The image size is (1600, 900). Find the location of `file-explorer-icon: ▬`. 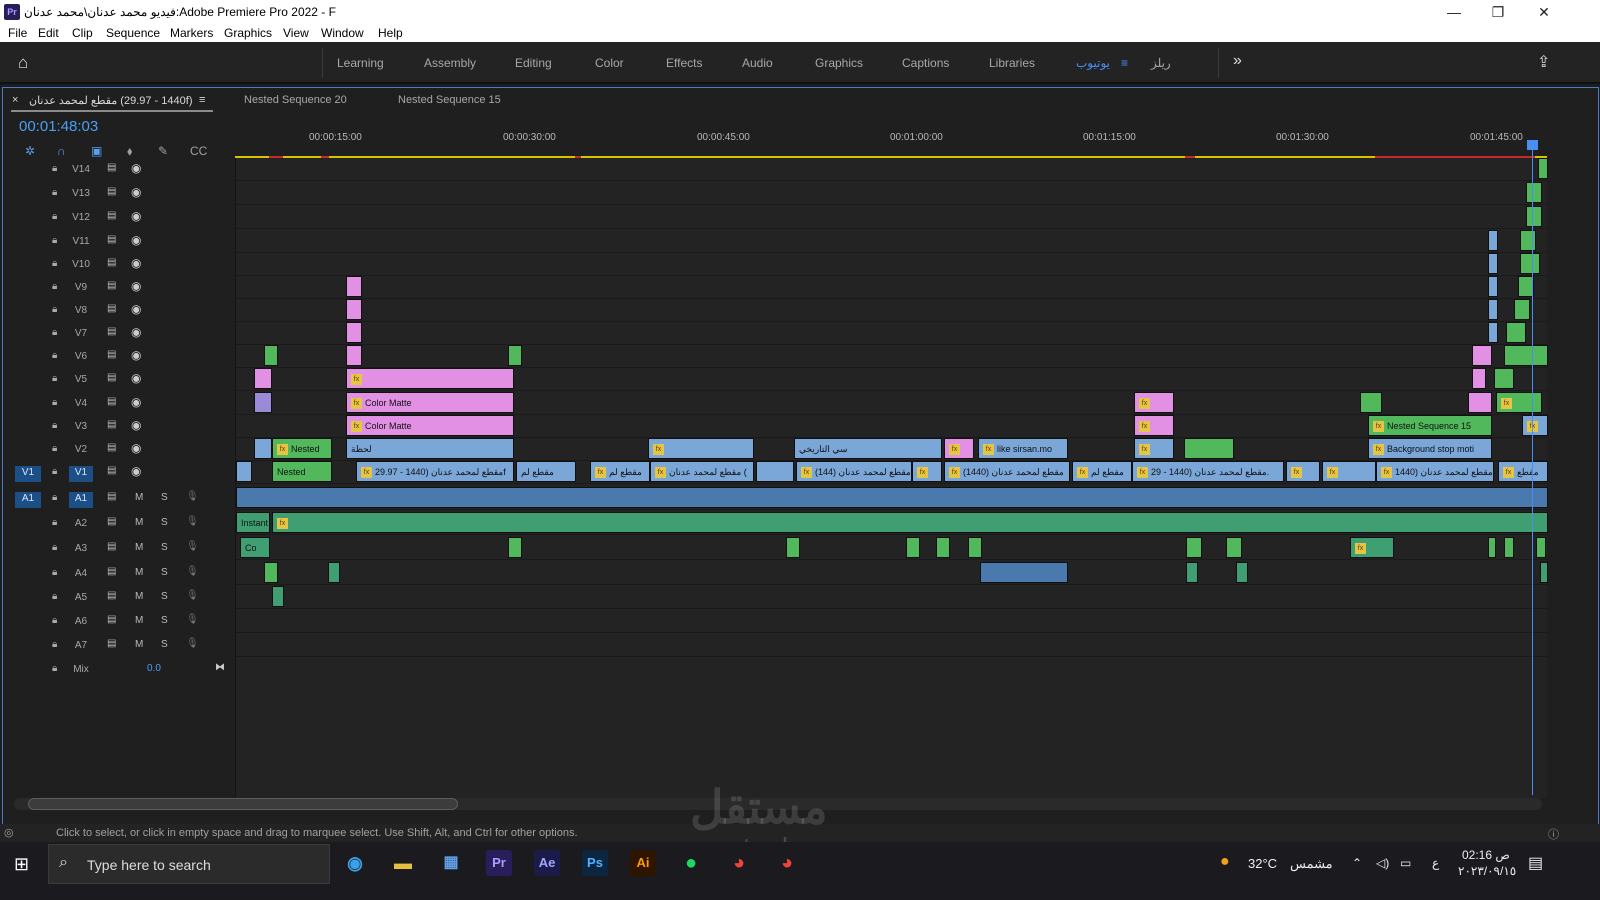

file-explorer-icon: ▬ is located at coordinates (403, 863).